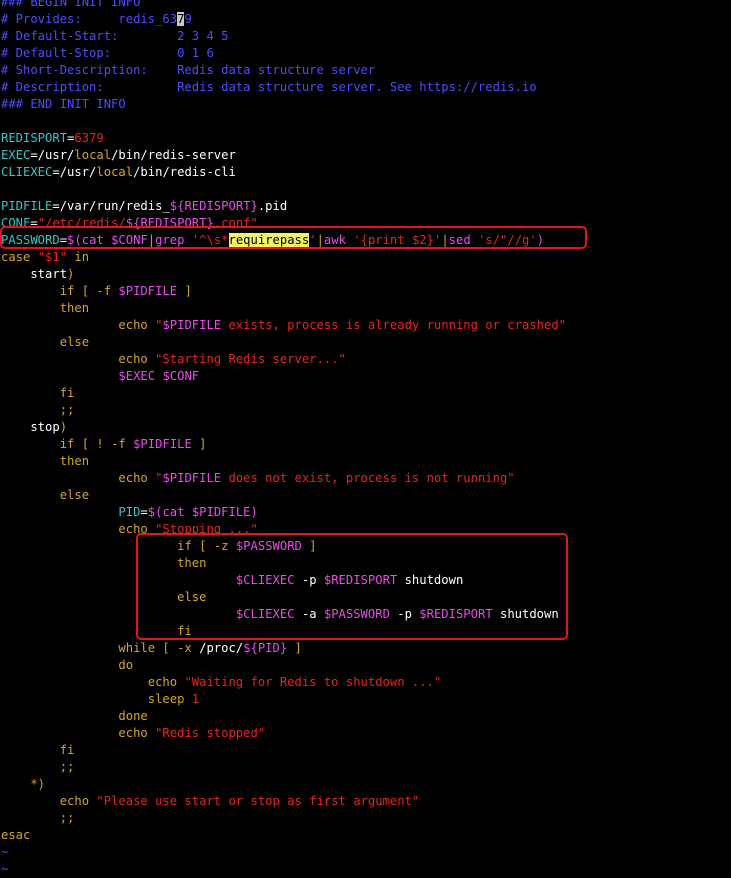 This screenshot has height=878, width=731. I want to click on code-token: stop, so click(30, 427).